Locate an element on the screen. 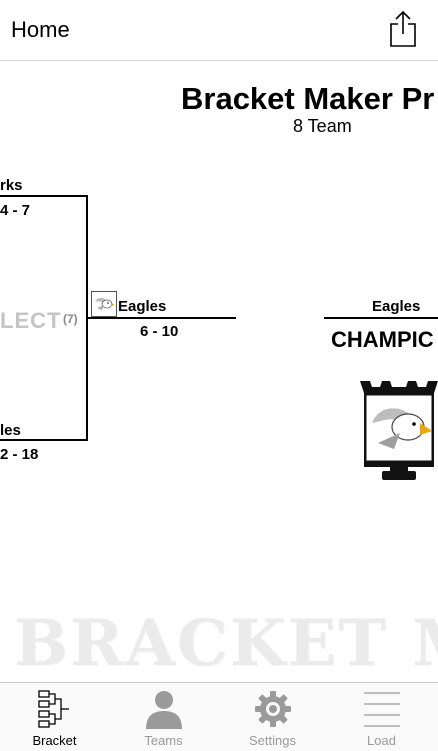 Image resolution: width=438 pixels, height=751 pixels. person-icon is located at coordinates (163, 710).